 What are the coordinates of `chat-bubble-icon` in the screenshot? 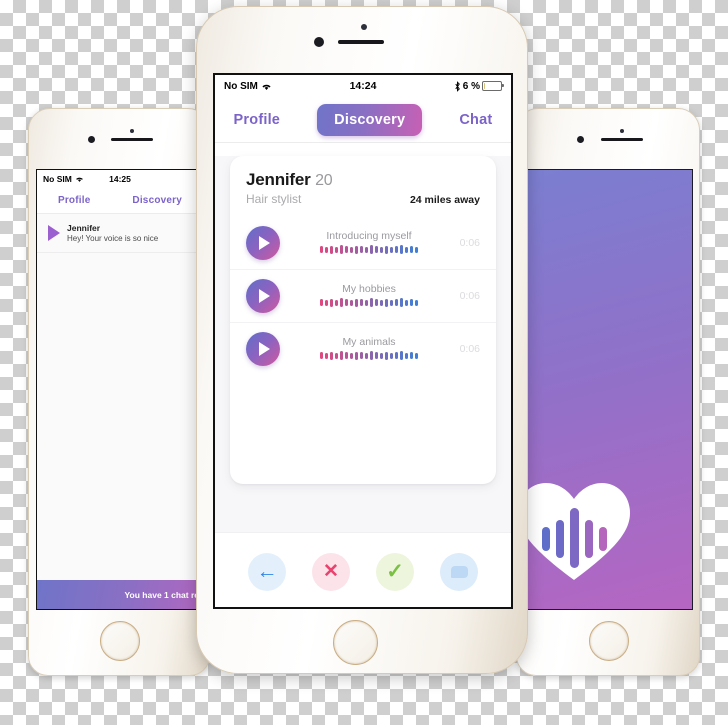 It's located at (459, 571).